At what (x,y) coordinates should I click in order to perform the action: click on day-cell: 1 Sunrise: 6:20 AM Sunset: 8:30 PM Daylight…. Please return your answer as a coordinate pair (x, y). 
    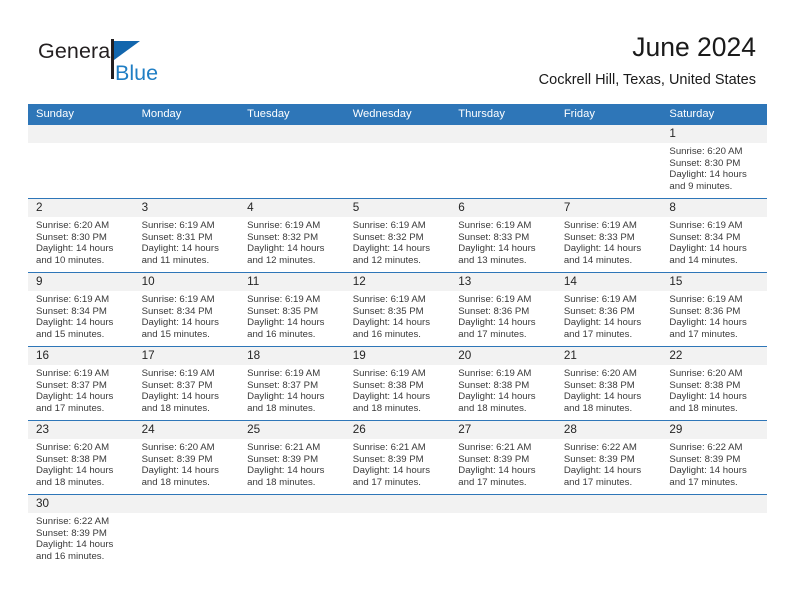
    Looking at the image, I should click on (714, 161).